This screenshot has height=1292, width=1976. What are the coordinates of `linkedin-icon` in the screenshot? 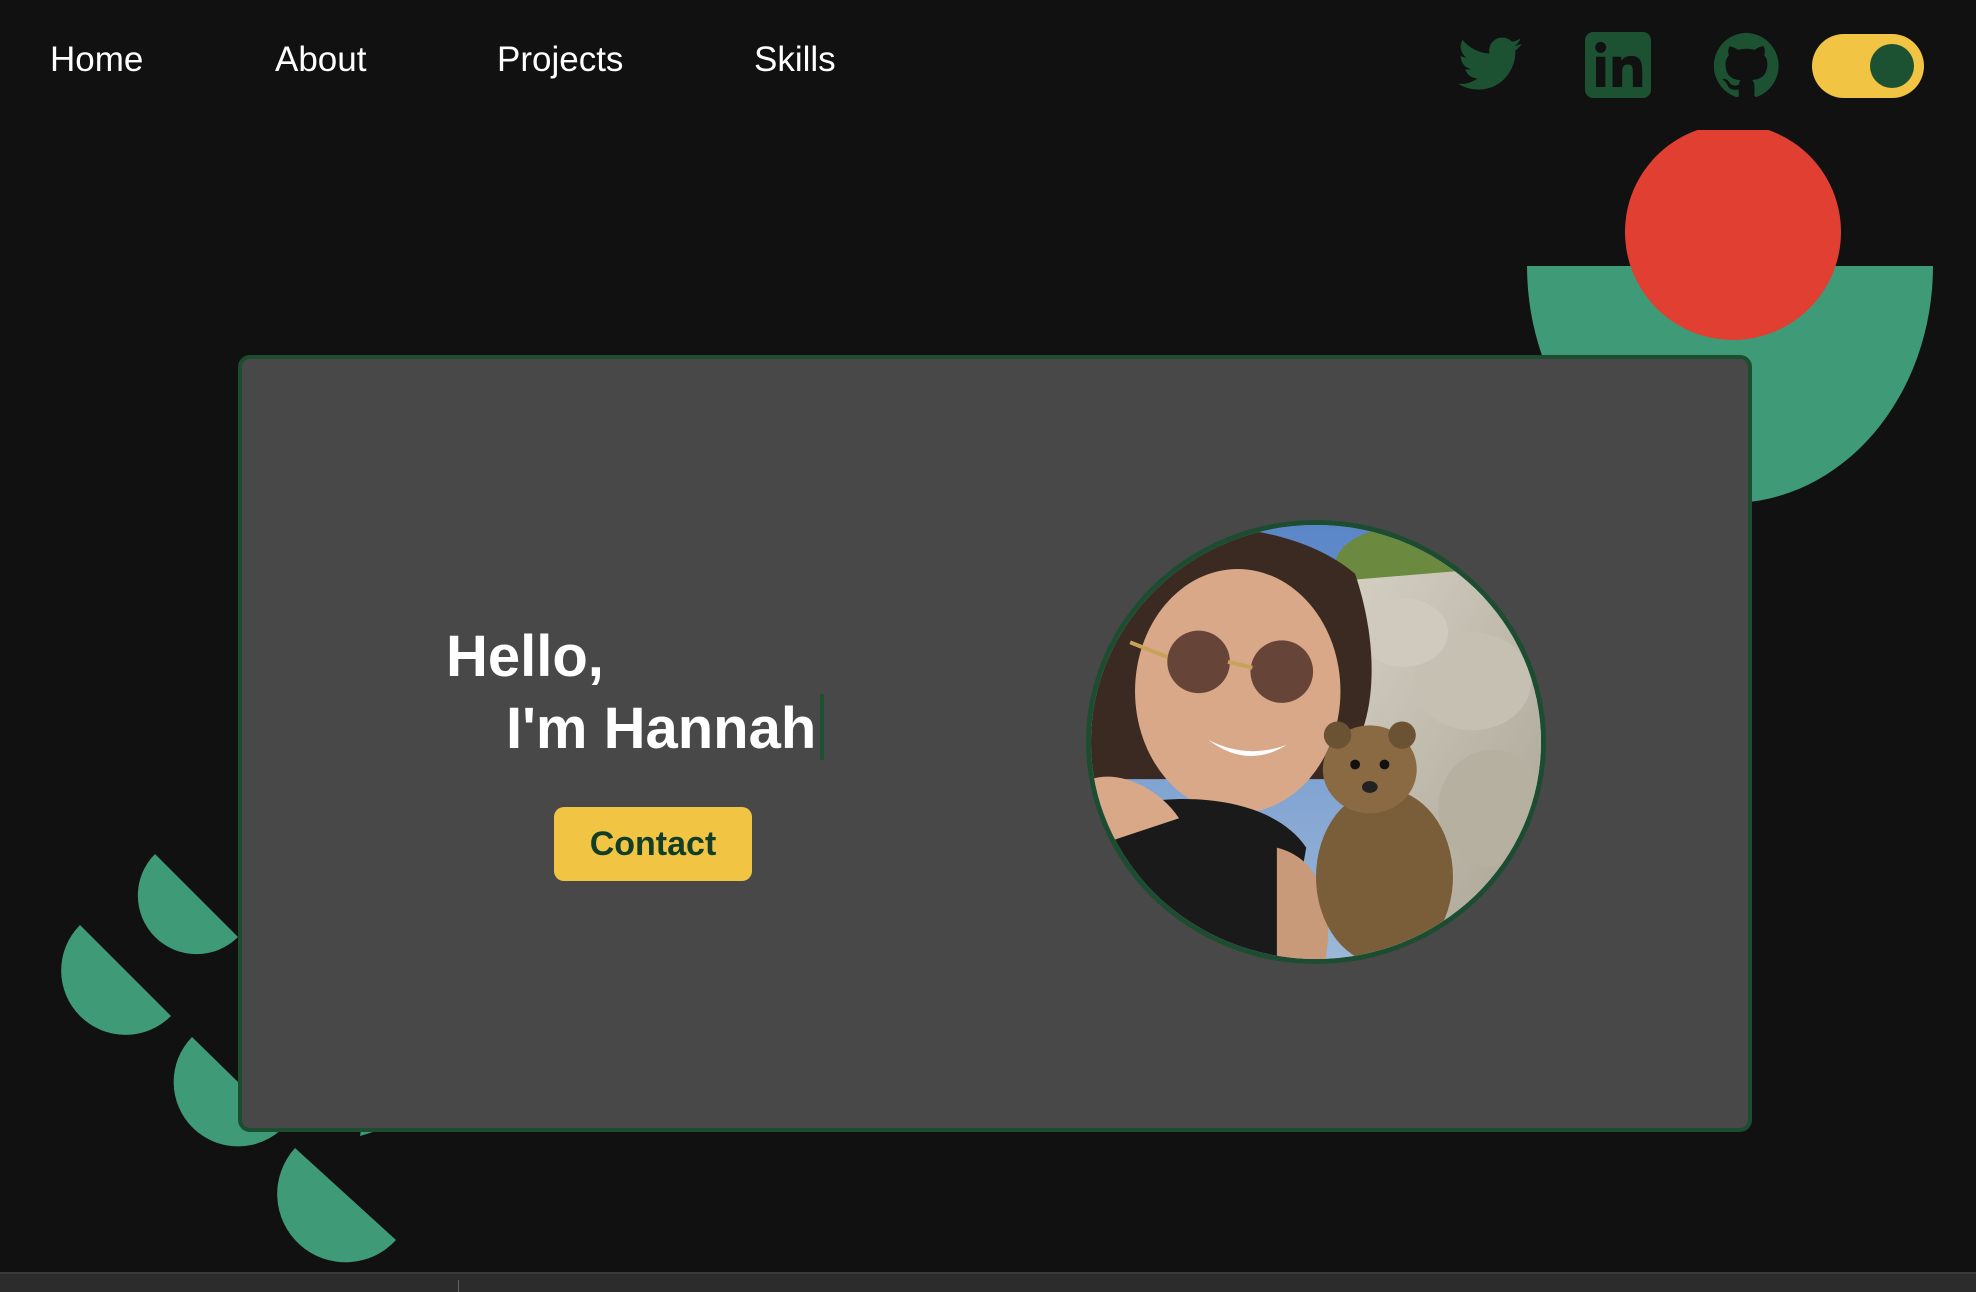 It's located at (1618, 65).